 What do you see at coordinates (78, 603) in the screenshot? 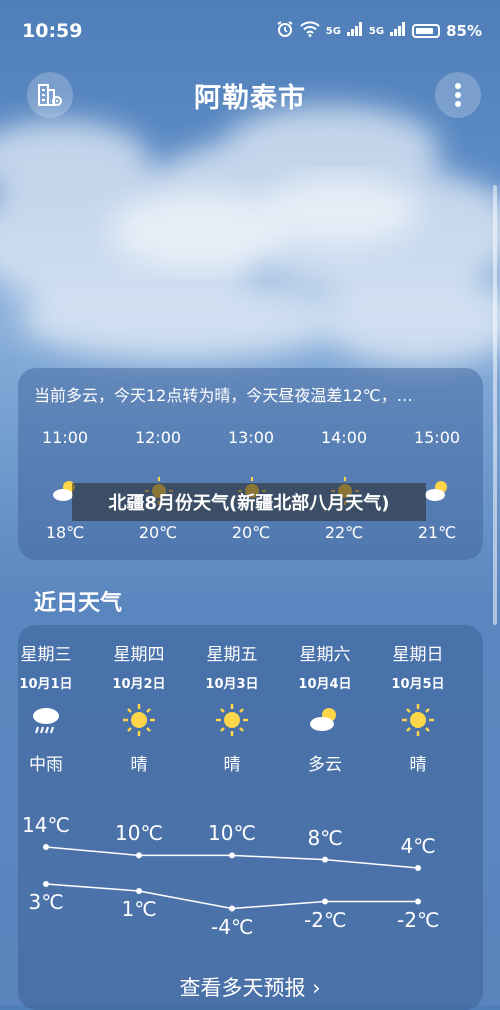
I see `daily-section-title: 近日天气` at bounding box center [78, 603].